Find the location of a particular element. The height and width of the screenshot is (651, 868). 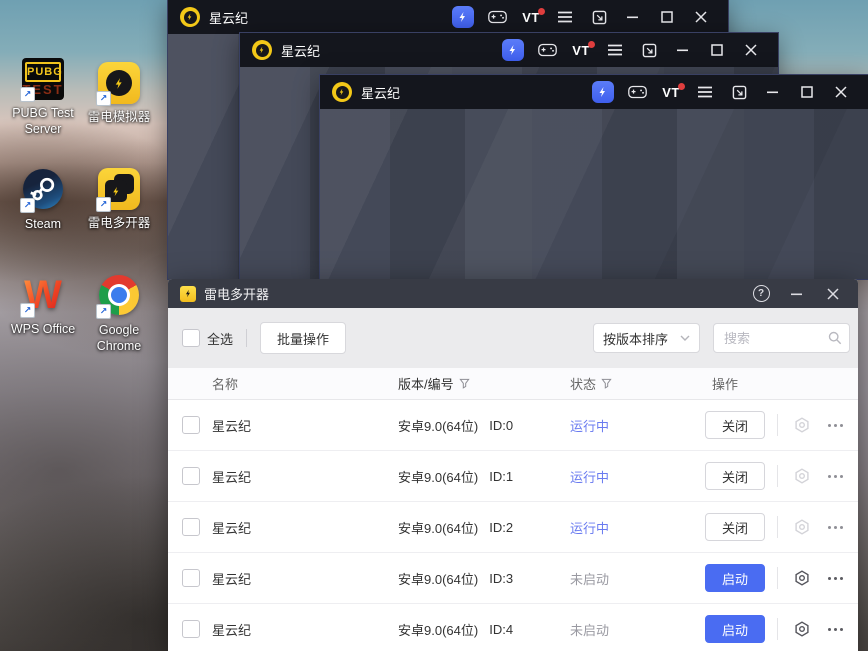

instance-id: ID:3 is located at coordinates (501, 578).